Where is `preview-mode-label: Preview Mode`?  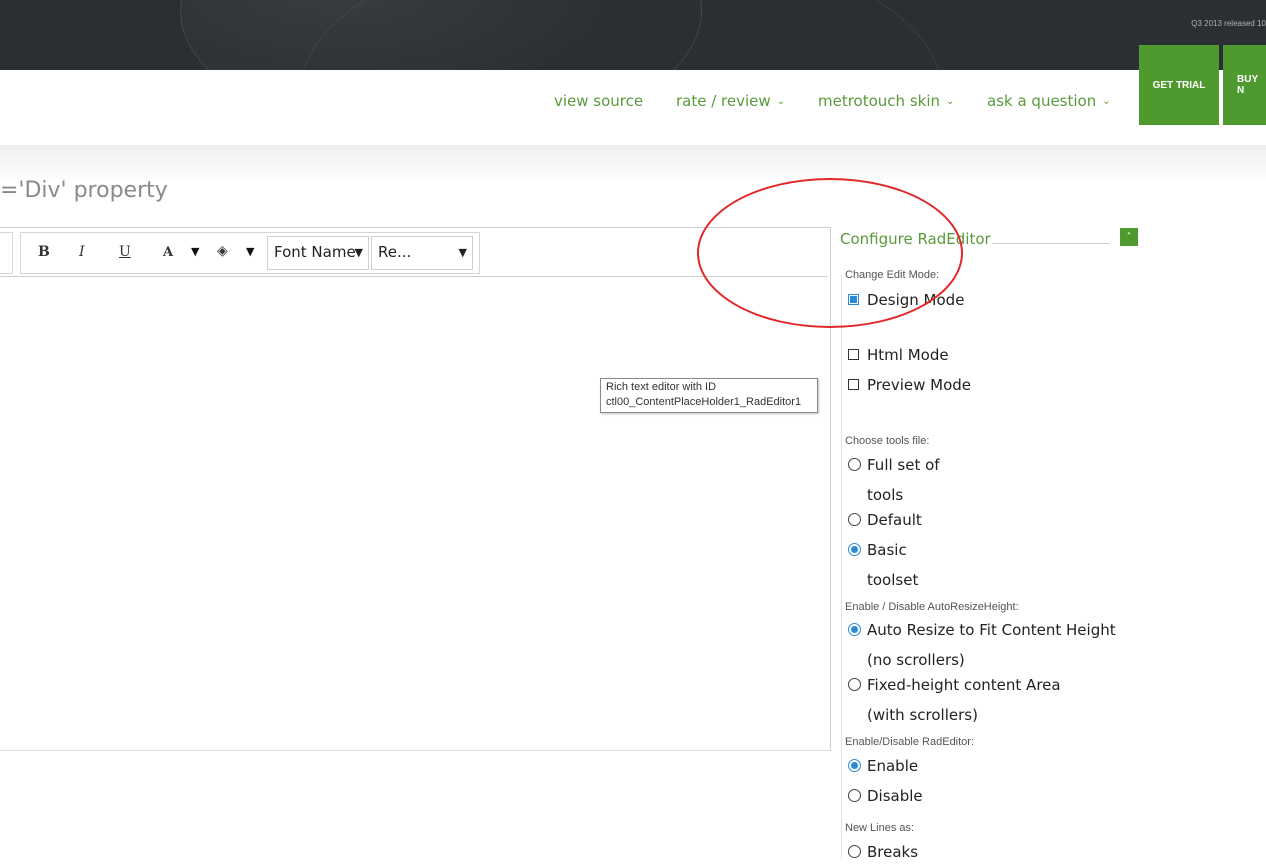 preview-mode-label: Preview Mode is located at coordinates (919, 385).